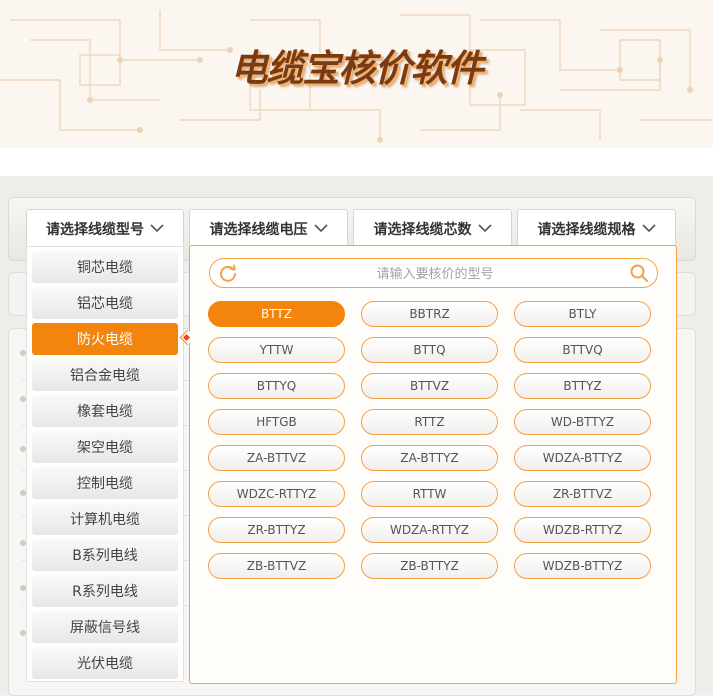 The width and height of the screenshot is (713, 696). Describe the element at coordinates (429, 314) in the screenshot. I see `model-chip: BBTRZ` at that location.